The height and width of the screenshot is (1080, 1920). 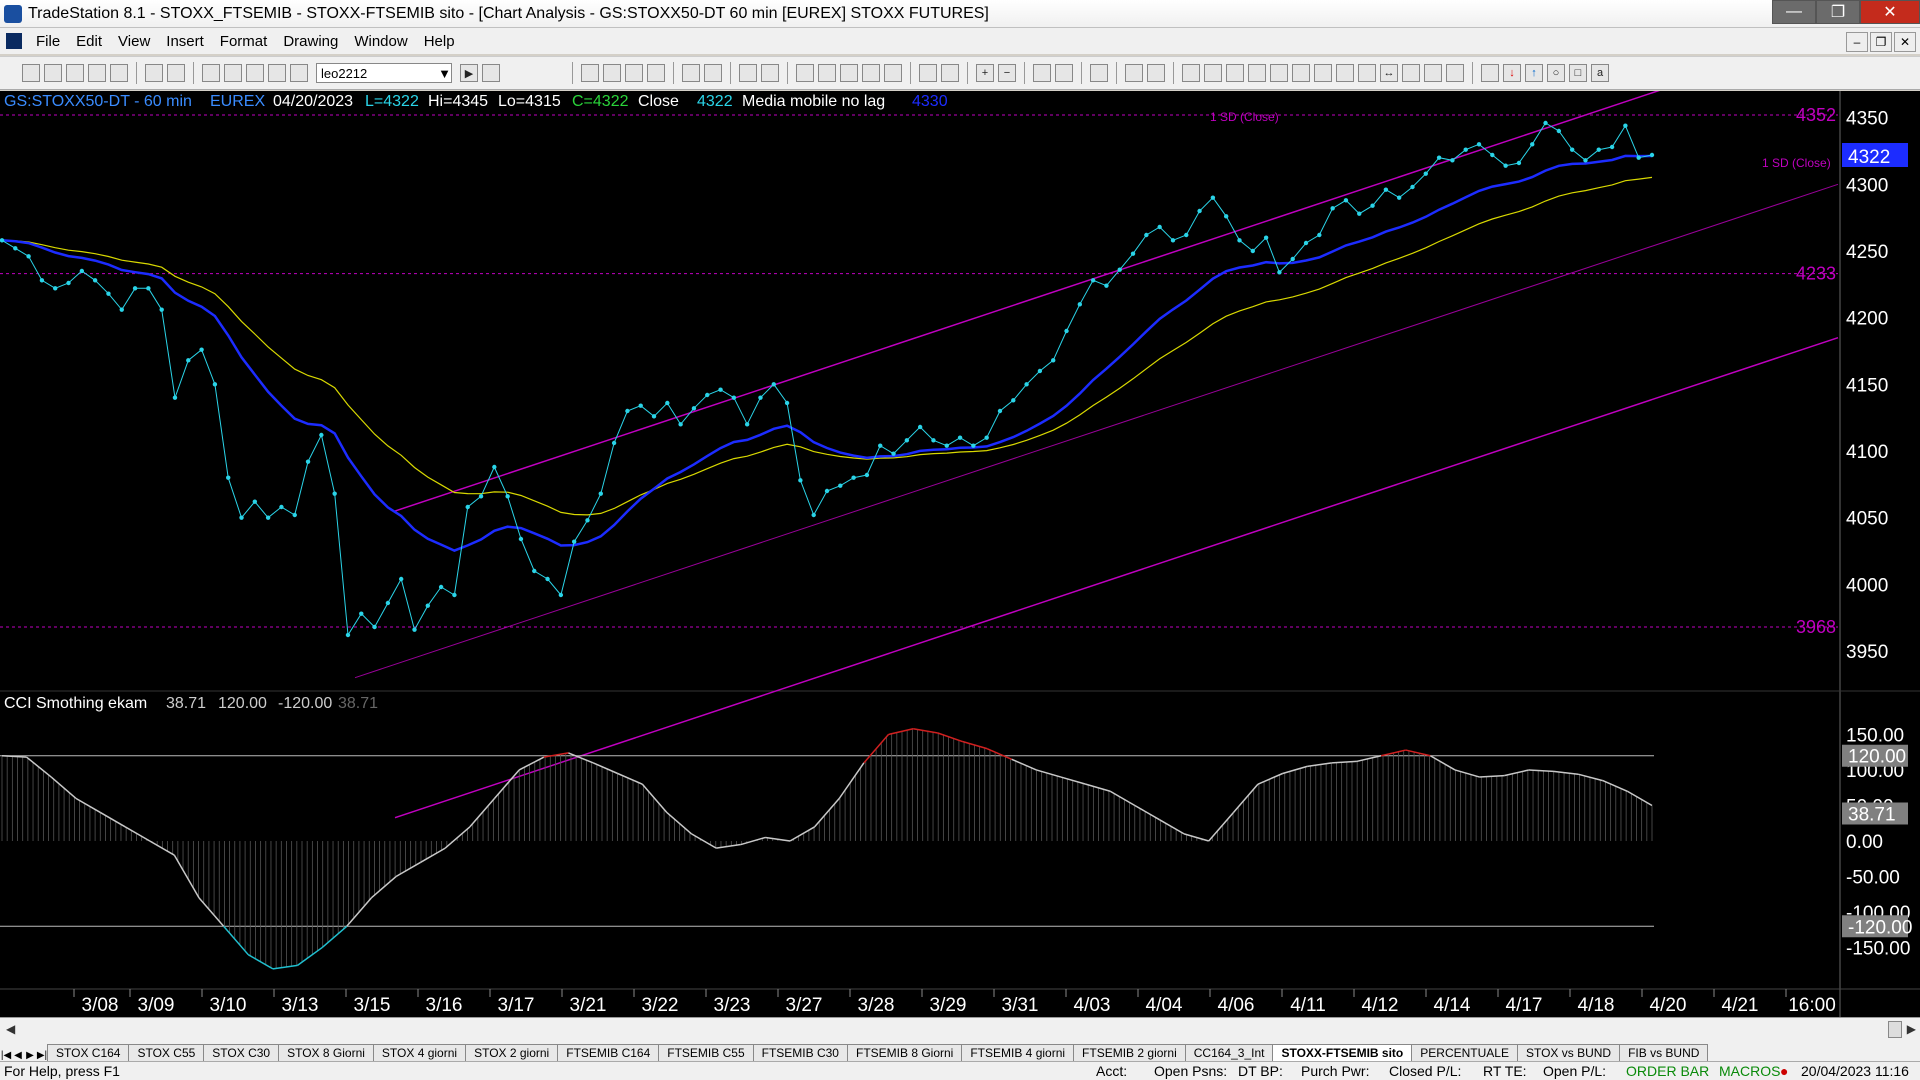 What do you see at coordinates (1464, 1052) in the screenshot?
I see `sheet-tab: PERCENTUALE` at bounding box center [1464, 1052].